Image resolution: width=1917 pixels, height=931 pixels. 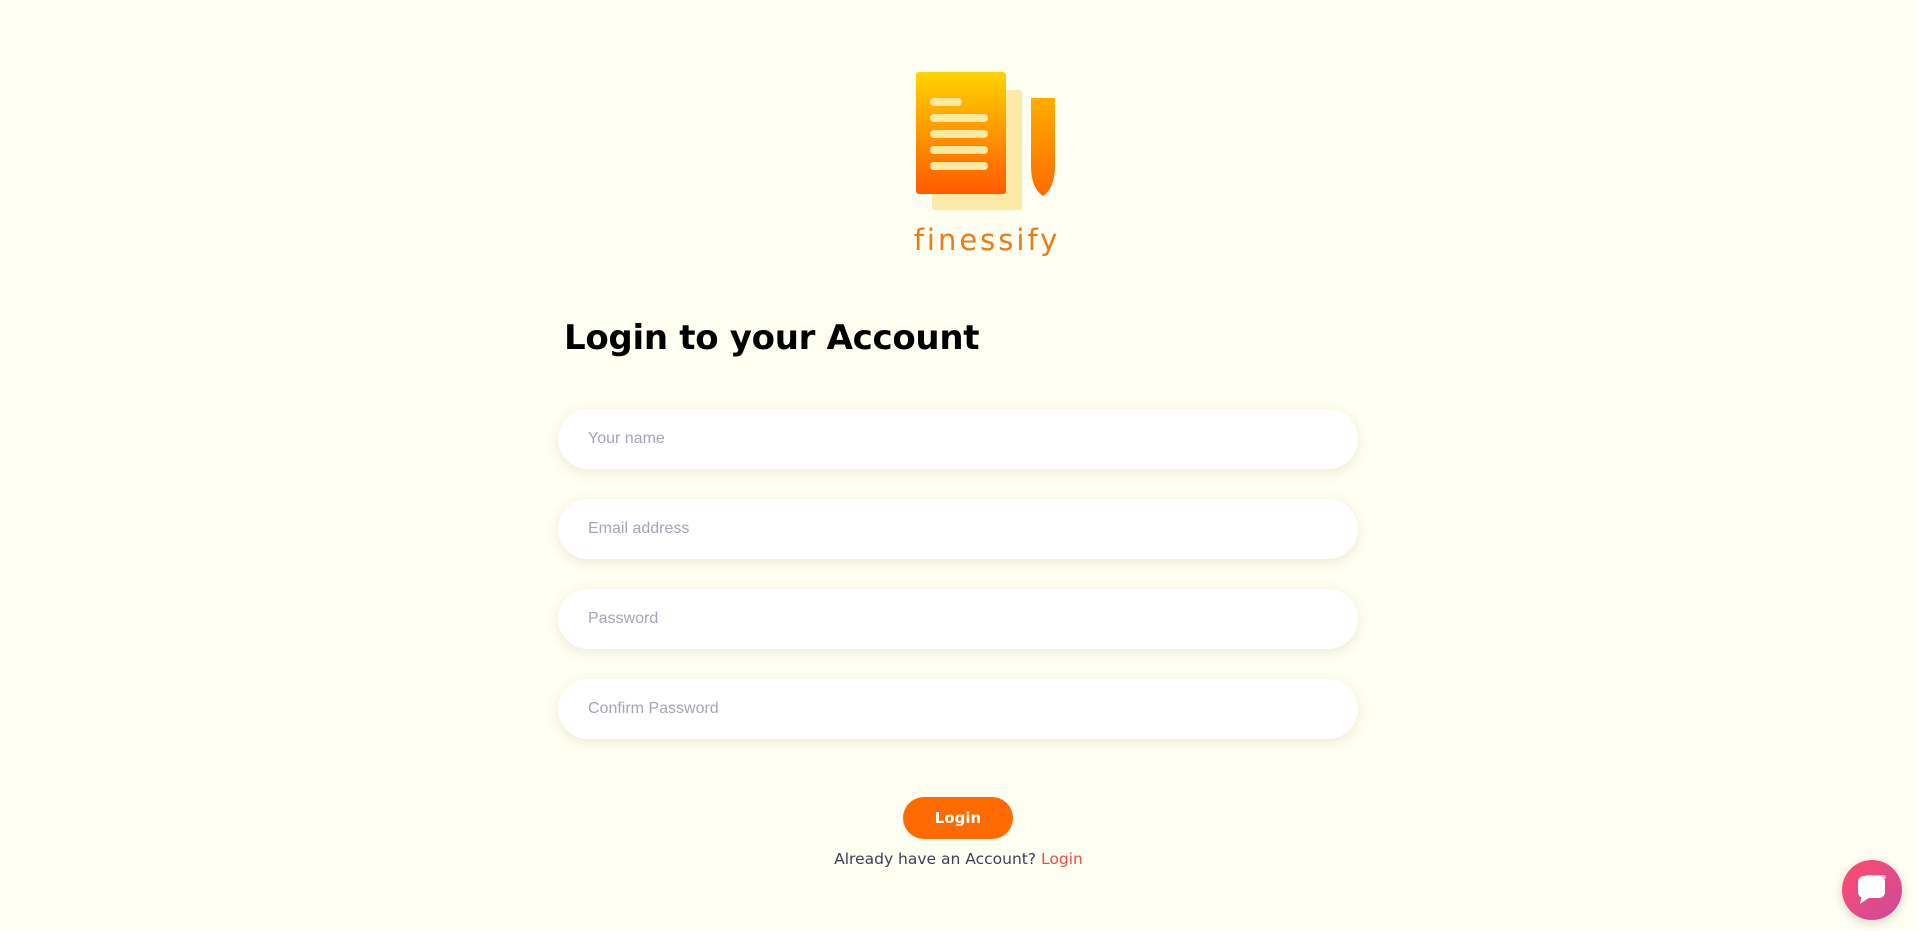 I want to click on chat-bubble-icon, so click(x=1872, y=889).